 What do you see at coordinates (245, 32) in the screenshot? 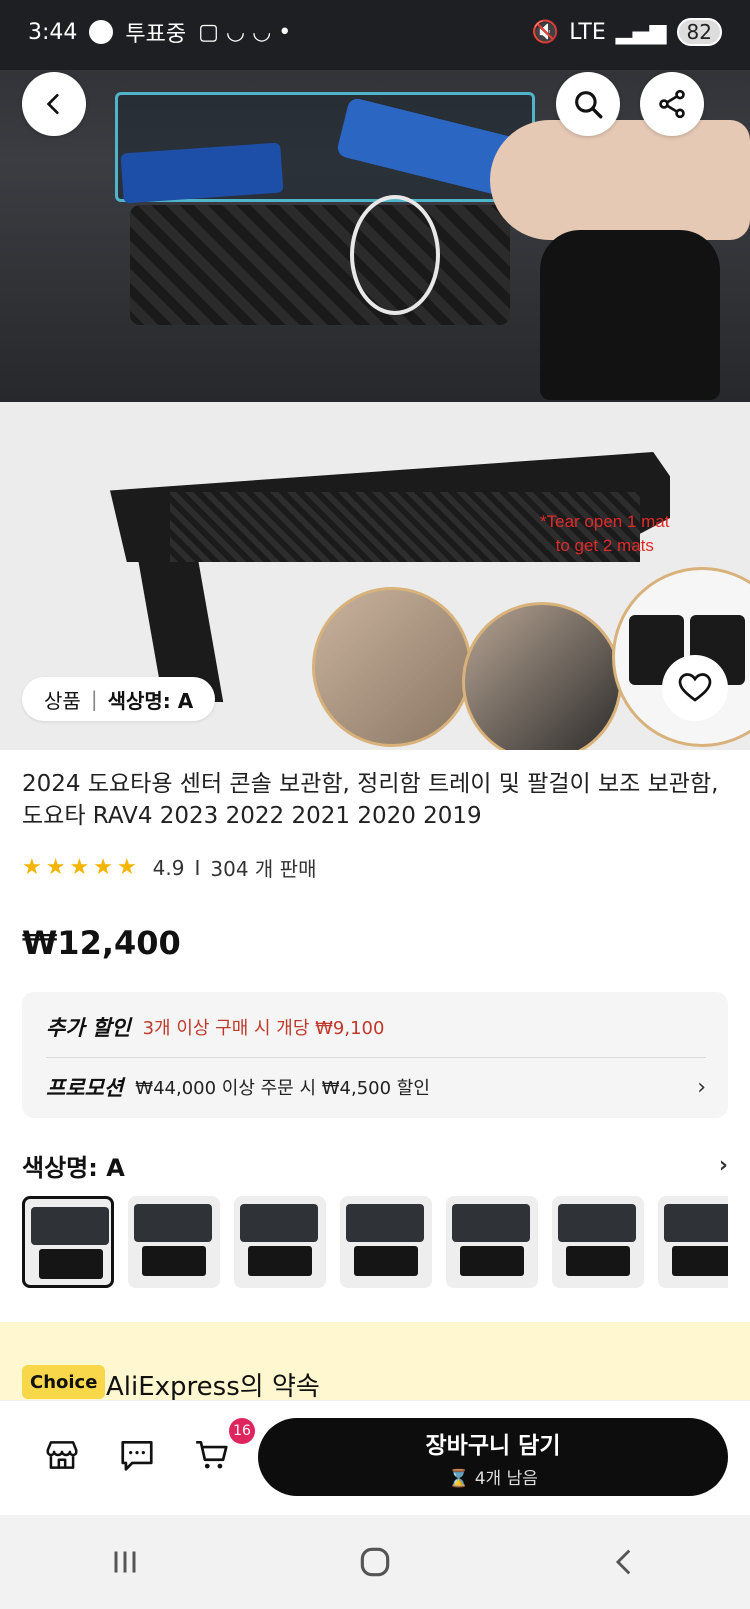
I see `notification-icon: ▢ ◡ ◡ •` at bounding box center [245, 32].